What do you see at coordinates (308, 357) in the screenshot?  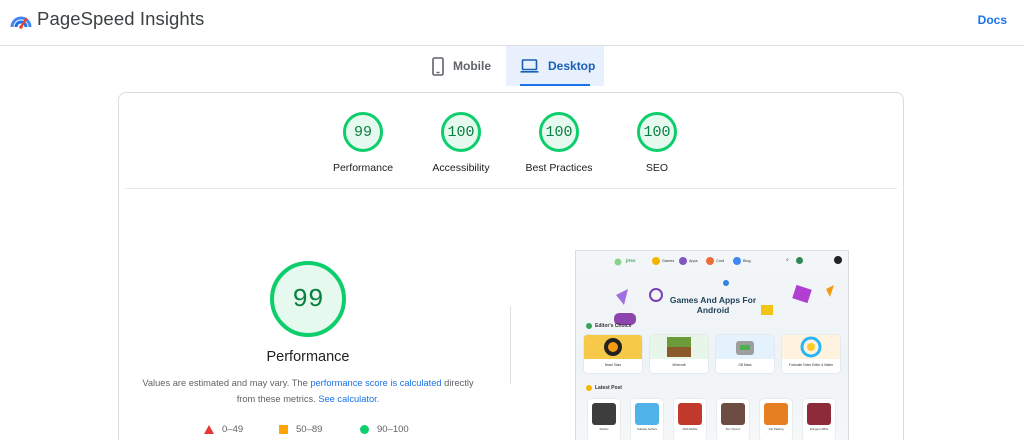 I see `performance-title: Performance` at bounding box center [308, 357].